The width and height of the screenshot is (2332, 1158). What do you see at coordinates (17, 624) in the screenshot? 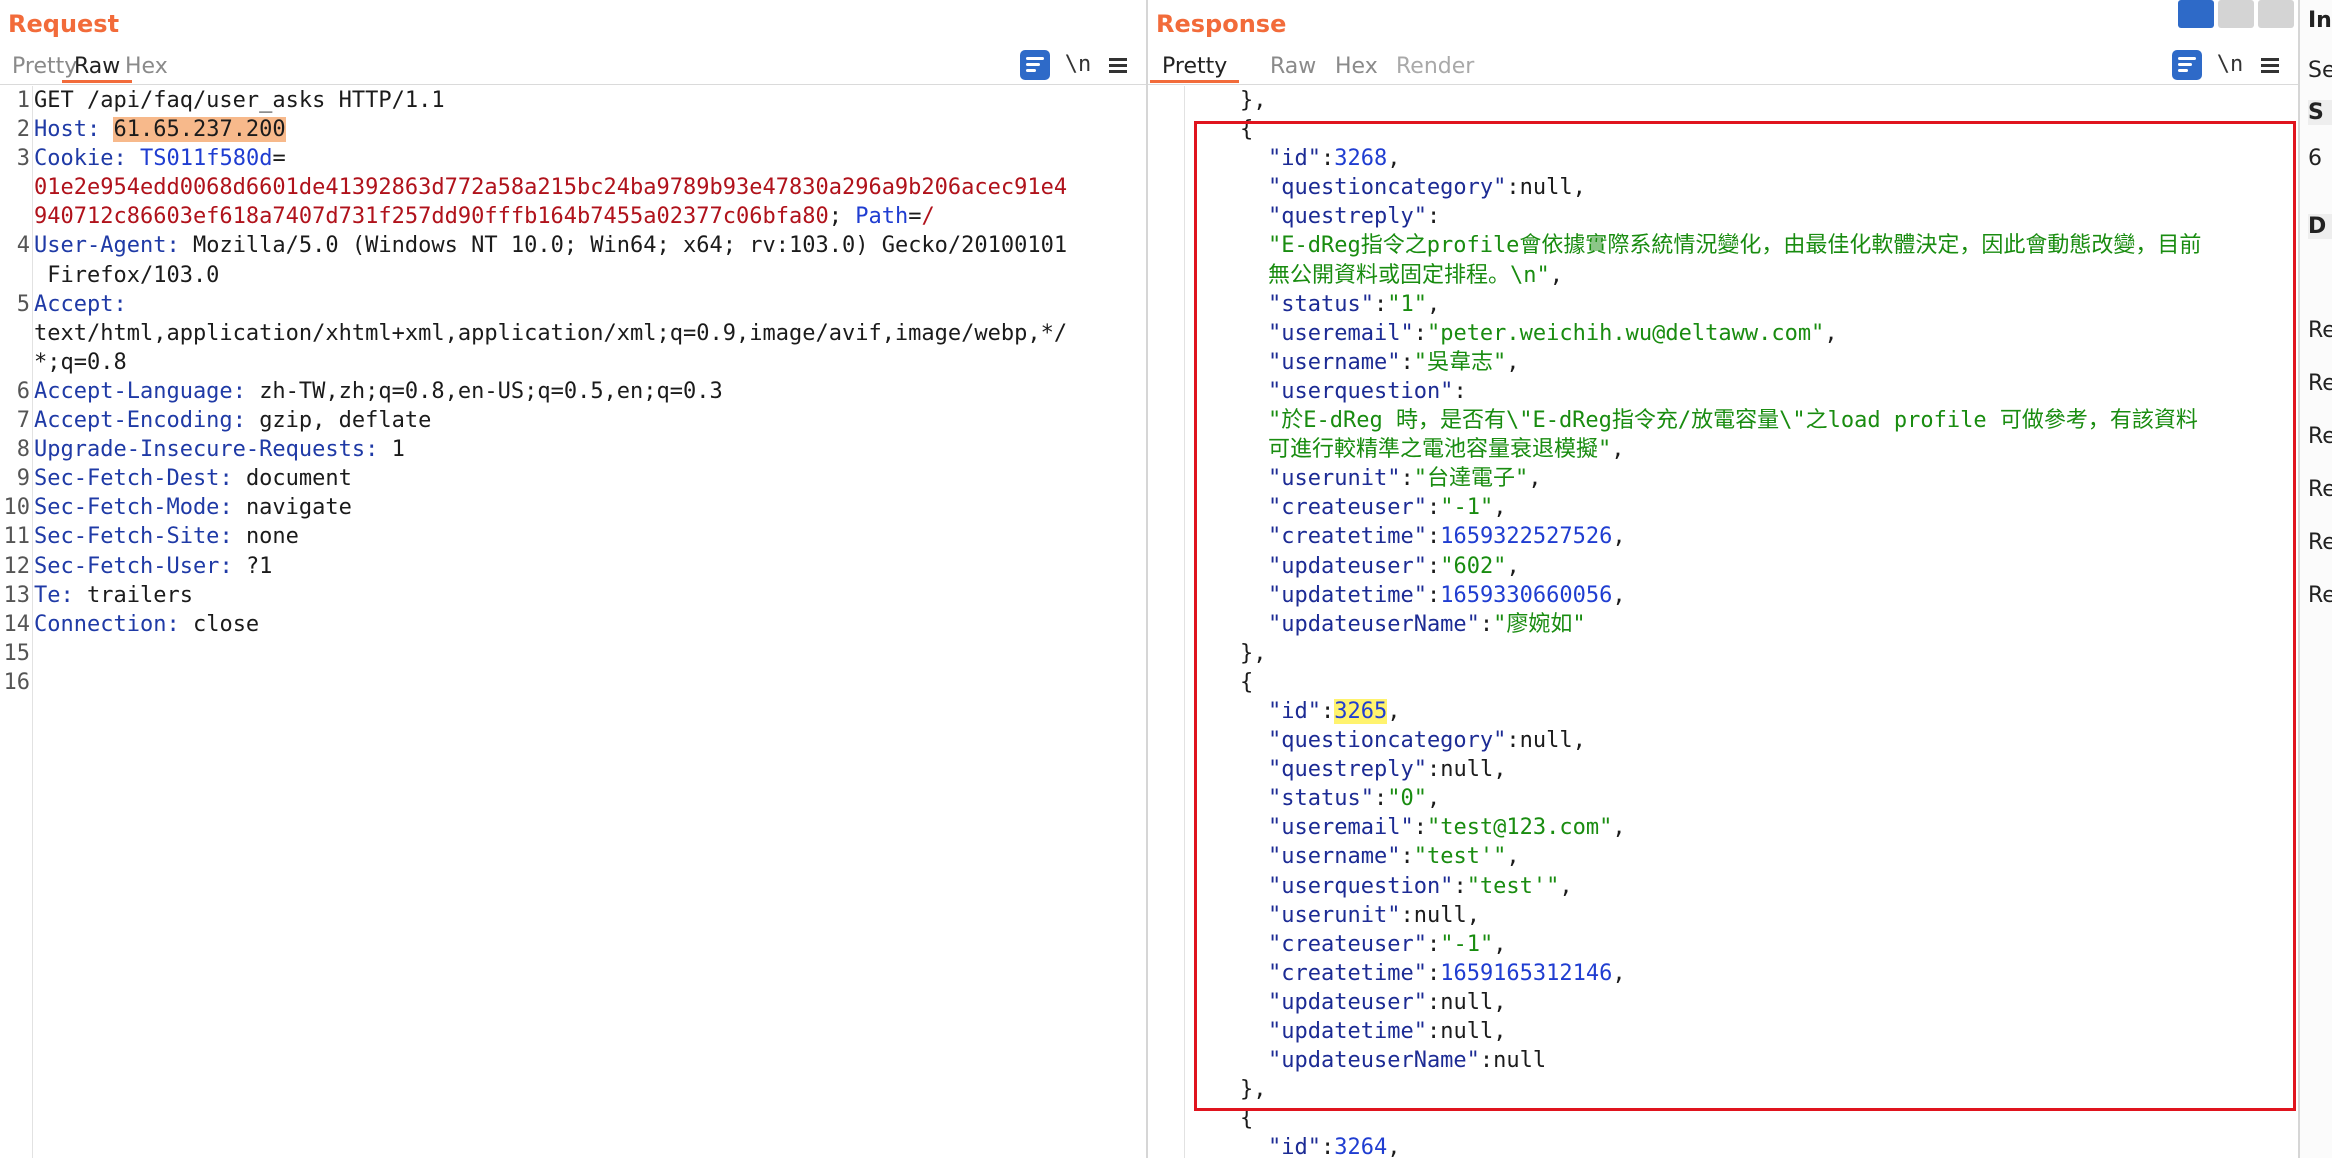
I see `line-number: 14` at bounding box center [17, 624].